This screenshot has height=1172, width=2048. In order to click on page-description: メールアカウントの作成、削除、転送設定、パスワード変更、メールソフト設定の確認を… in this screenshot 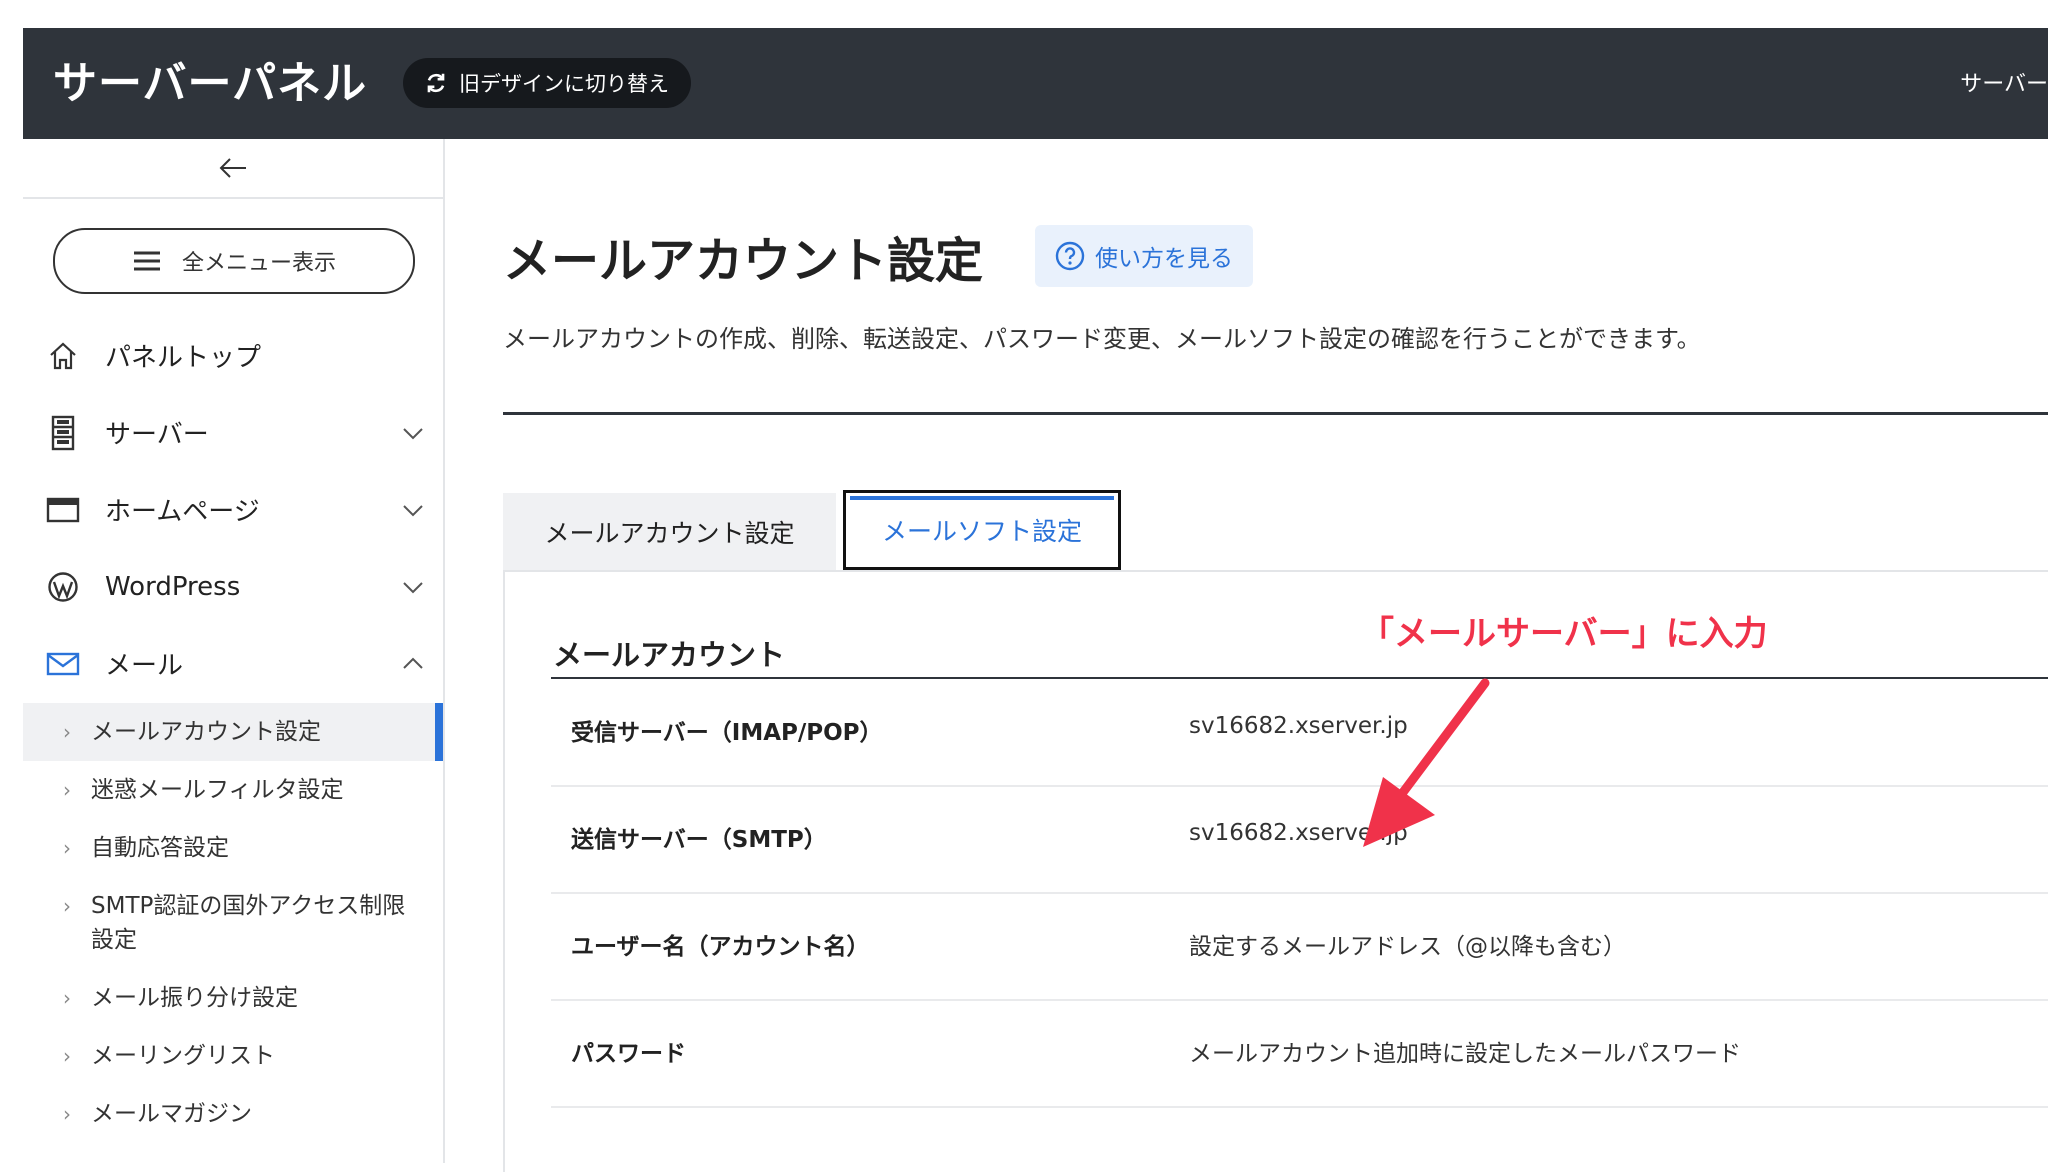, I will do `click(1102, 339)`.